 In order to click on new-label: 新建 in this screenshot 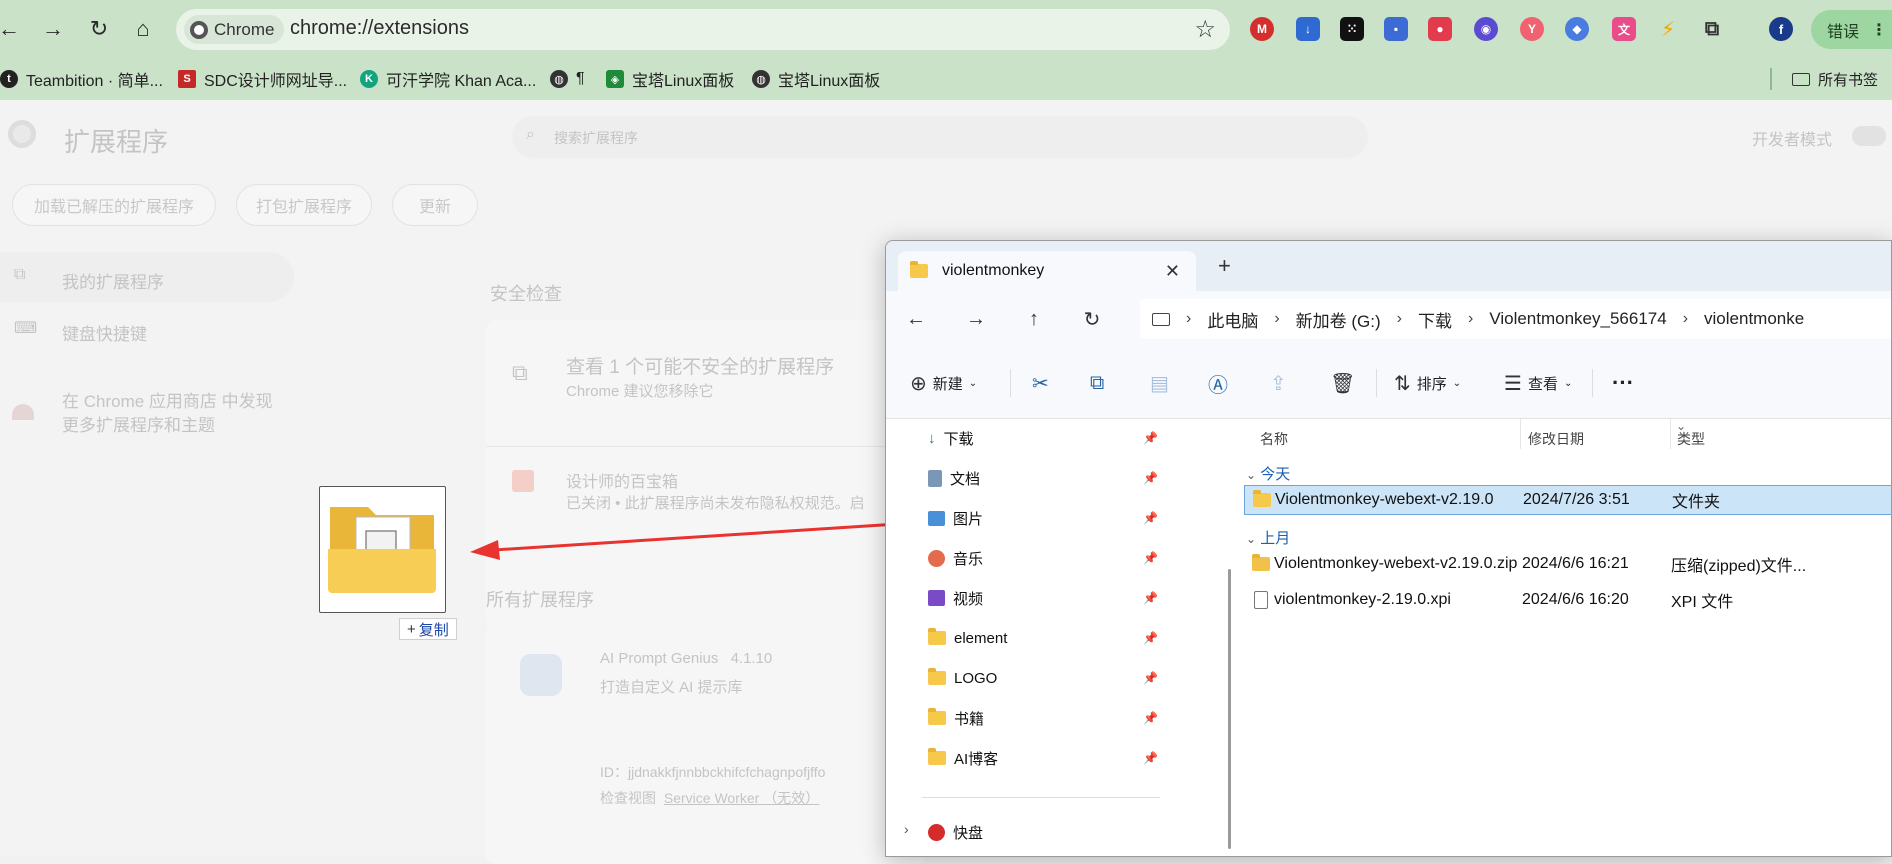, I will do `click(947, 384)`.